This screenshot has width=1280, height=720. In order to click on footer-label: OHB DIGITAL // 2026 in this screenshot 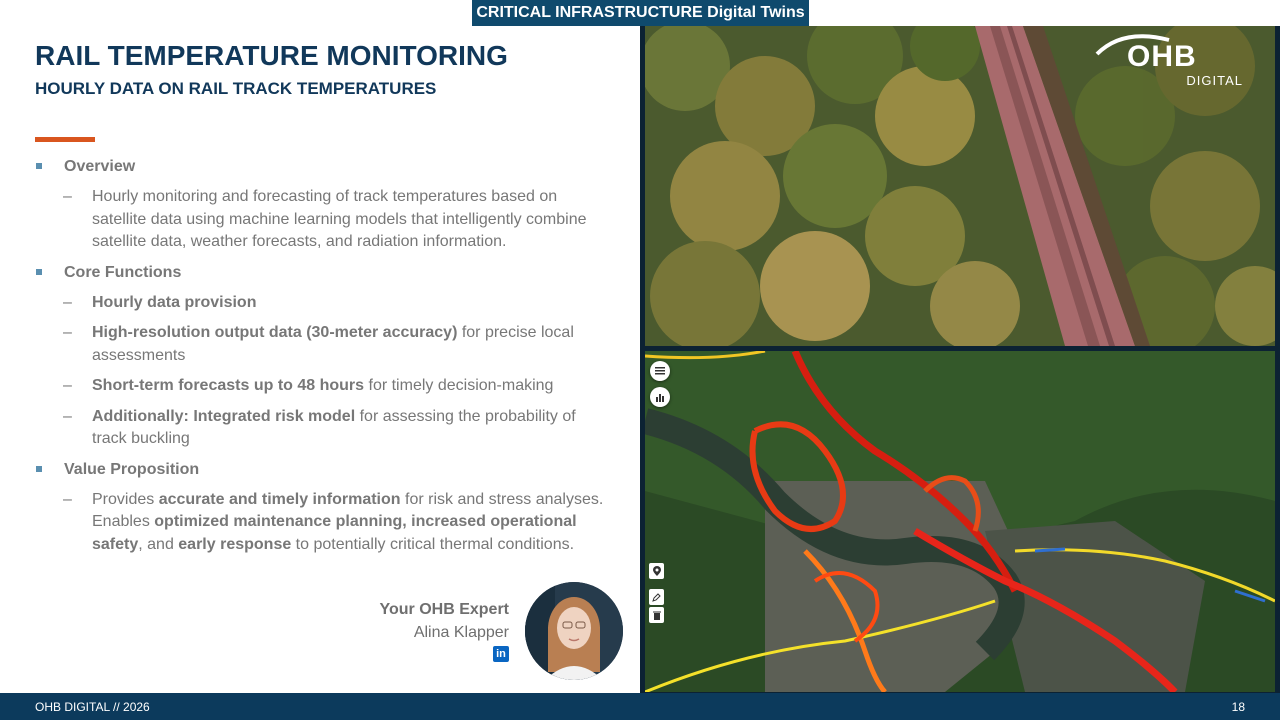, I will do `click(92, 707)`.